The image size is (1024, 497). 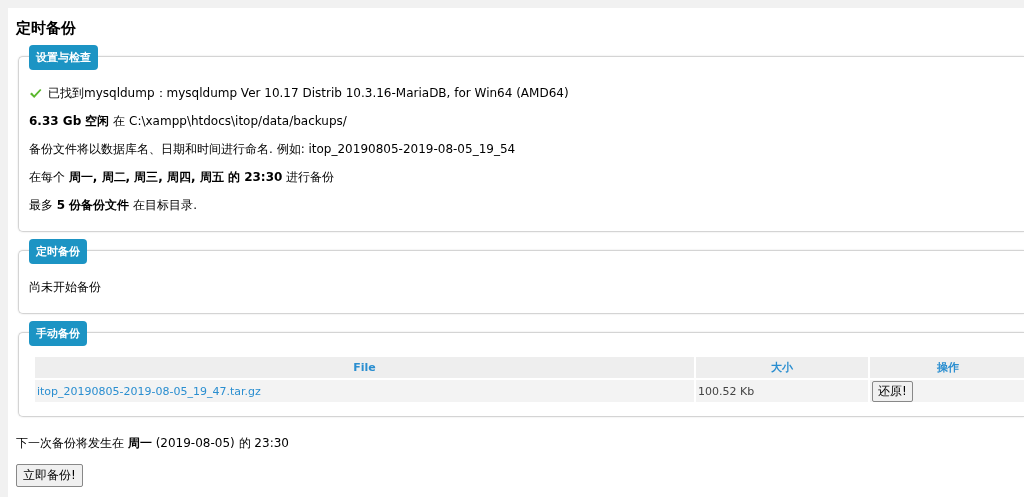 What do you see at coordinates (46, 28) in the screenshot?
I see `page-title: 定时备份` at bounding box center [46, 28].